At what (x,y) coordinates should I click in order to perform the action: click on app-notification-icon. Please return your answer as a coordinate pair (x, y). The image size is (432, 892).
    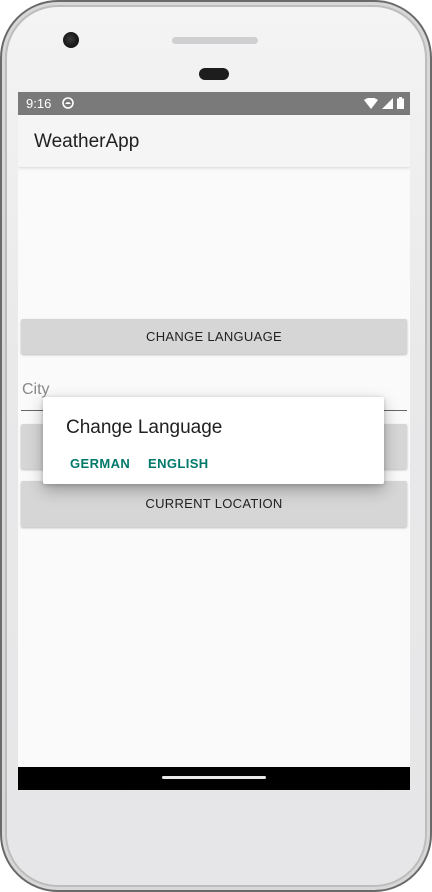
    Looking at the image, I should click on (68, 103).